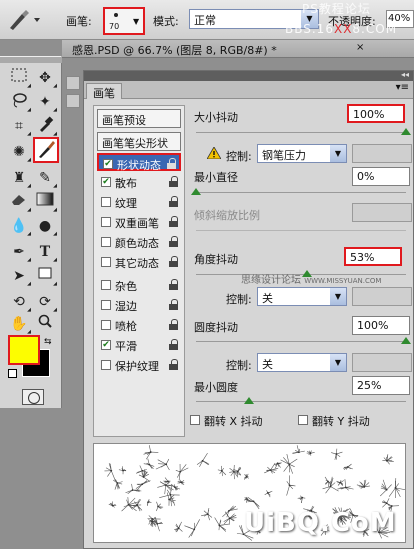 The height and width of the screenshot is (549, 414). I want to click on list-item-protect-texture: 保护纹理, so click(139, 365).